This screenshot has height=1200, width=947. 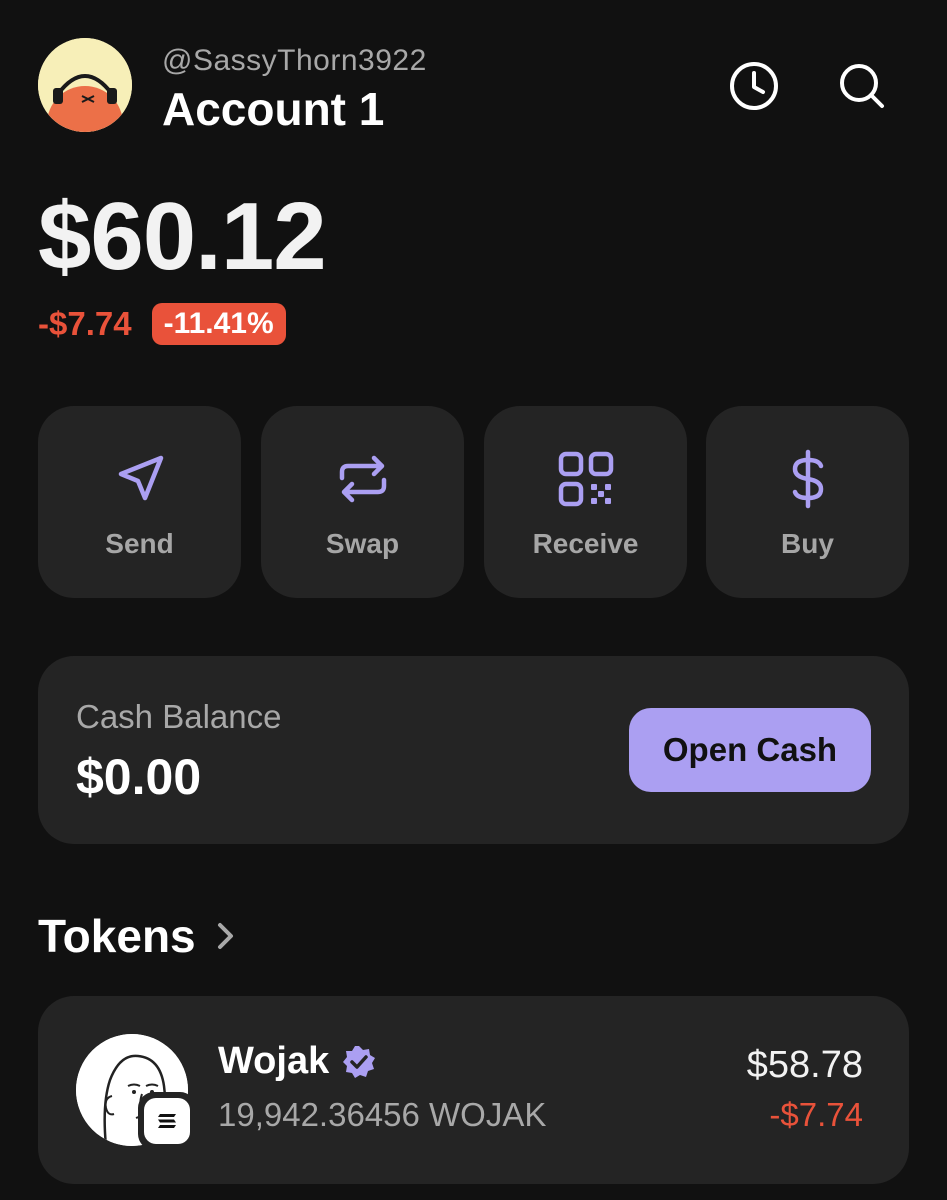 I want to click on swap-button: Swap, so click(x=362, y=502).